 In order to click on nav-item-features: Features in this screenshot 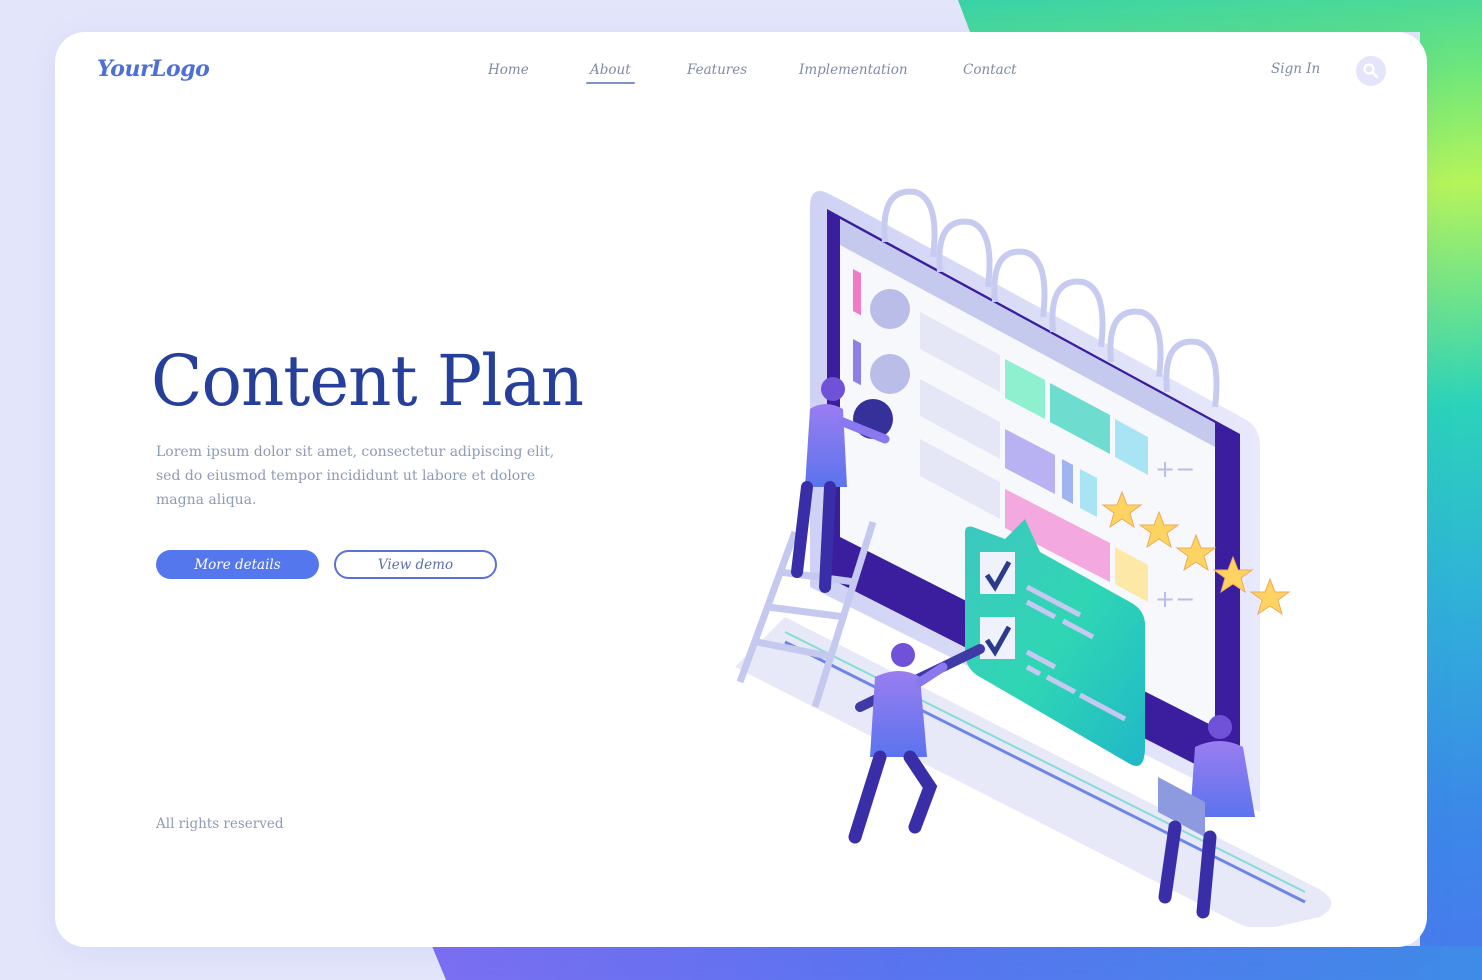, I will do `click(717, 70)`.